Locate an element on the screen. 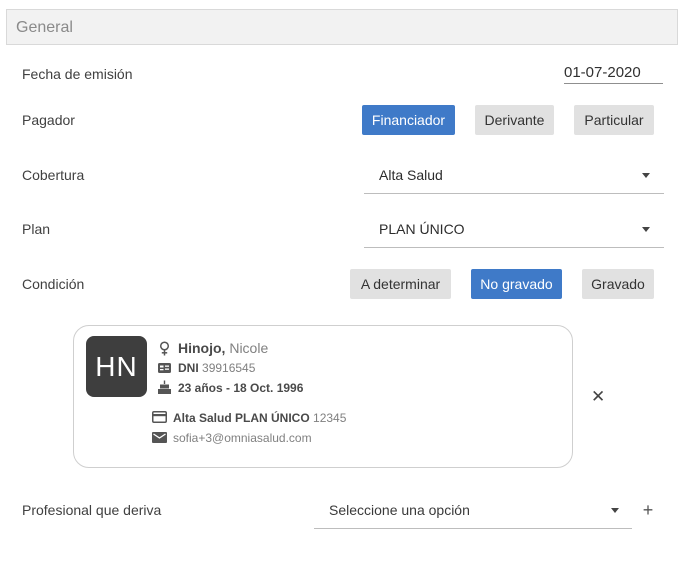  section-title: General is located at coordinates (44, 27).